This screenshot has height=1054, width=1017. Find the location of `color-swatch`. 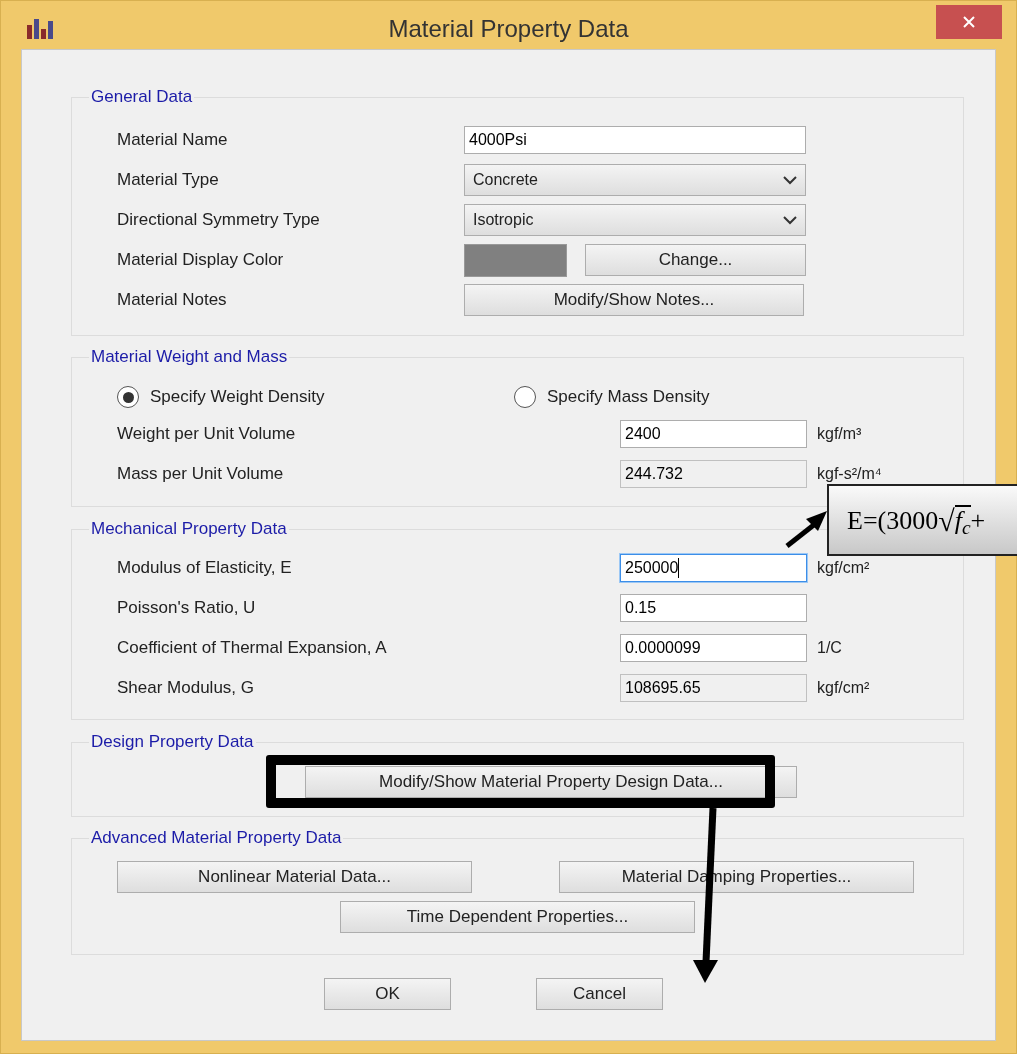

color-swatch is located at coordinates (515, 260).